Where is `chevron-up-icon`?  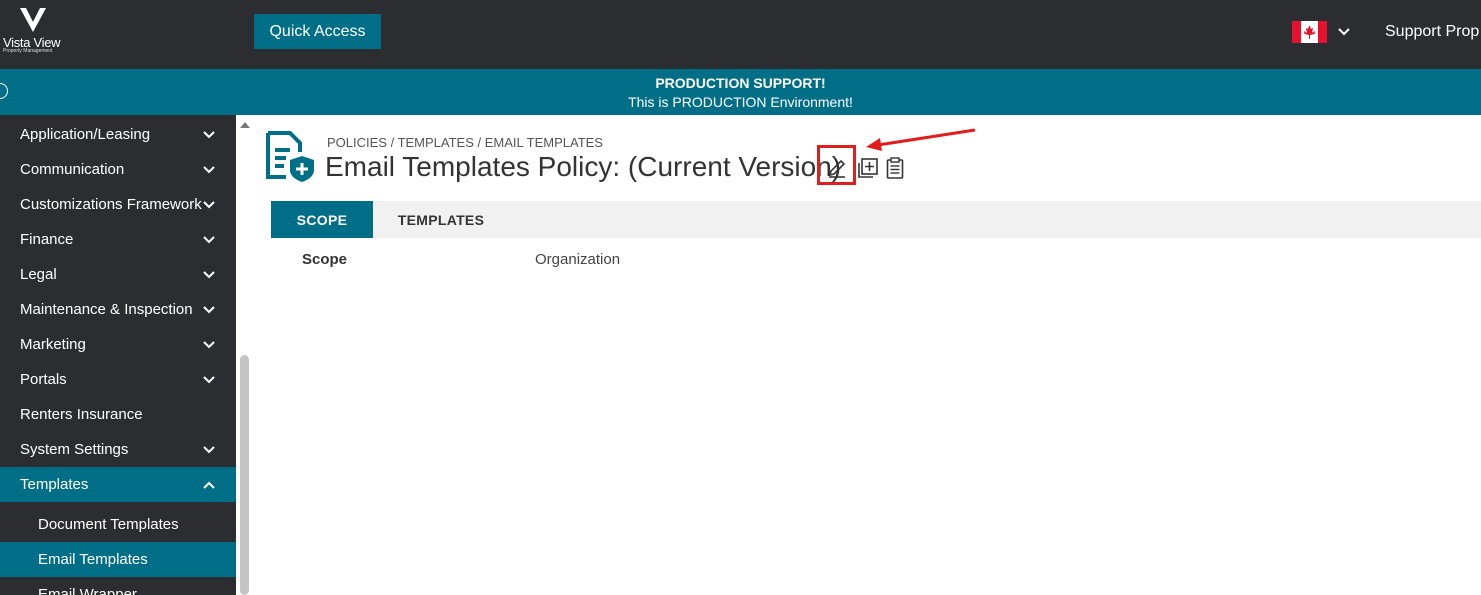
chevron-up-icon is located at coordinates (209, 485).